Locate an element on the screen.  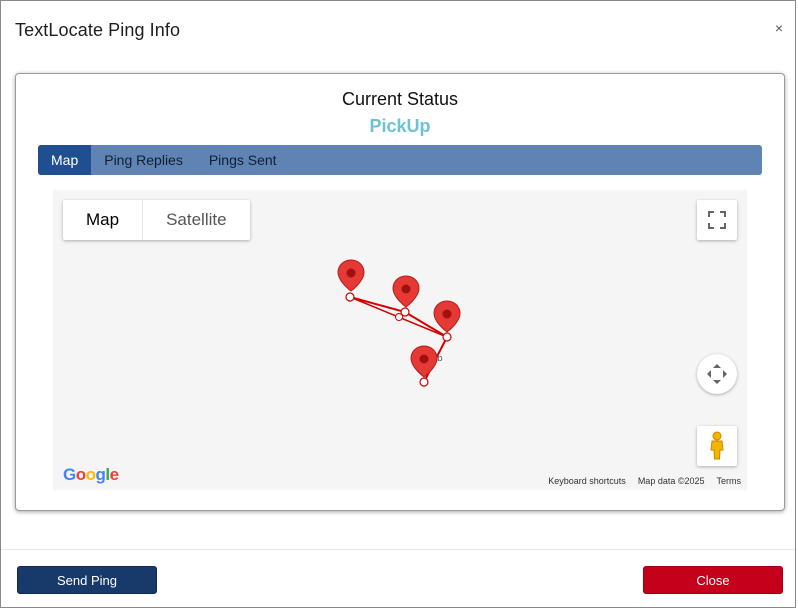
footer-divider is located at coordinates (398, 549).